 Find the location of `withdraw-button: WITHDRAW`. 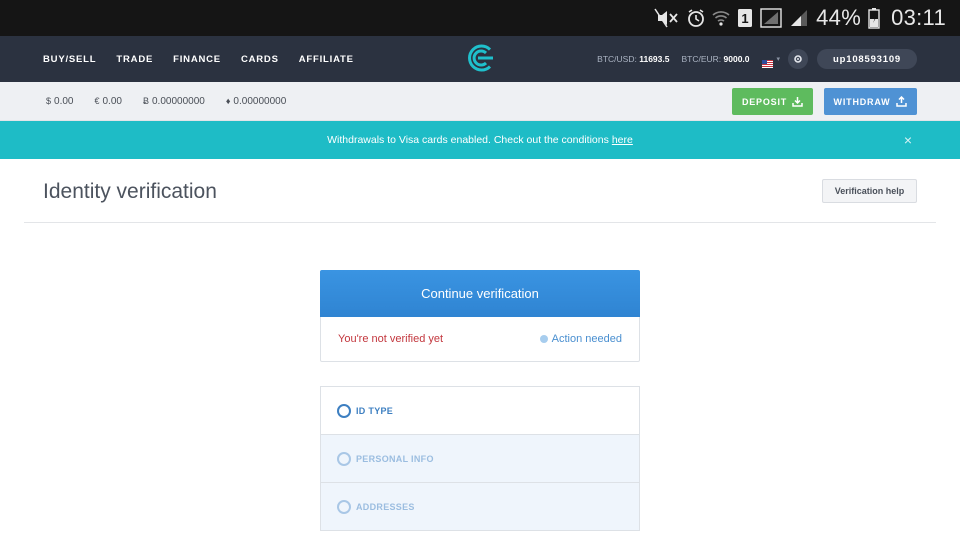

withdraw-button: WITHDRAW is located at coordinates (870, 101).